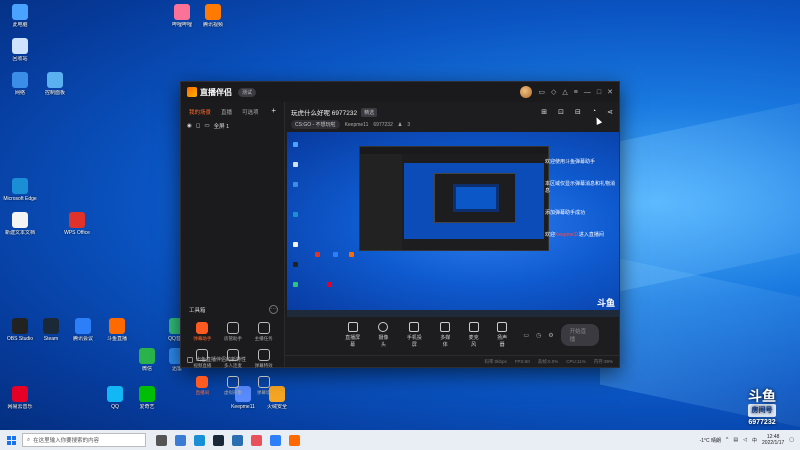 This screenshot has height=450, width=800. Describe the element at coordinates (576, 92) in the screenshot. I see `menu-icon: ≡` at that location.